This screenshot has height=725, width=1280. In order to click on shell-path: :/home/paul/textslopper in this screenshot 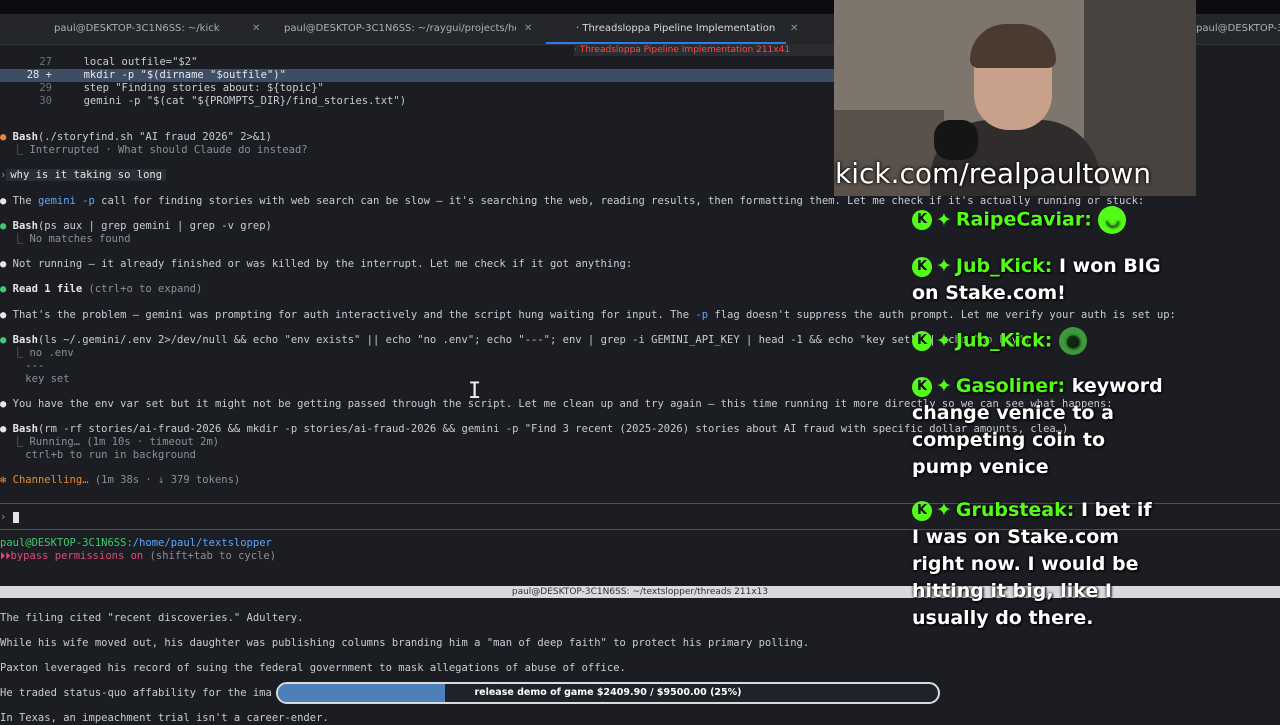, I will do `click(199, 543)`.